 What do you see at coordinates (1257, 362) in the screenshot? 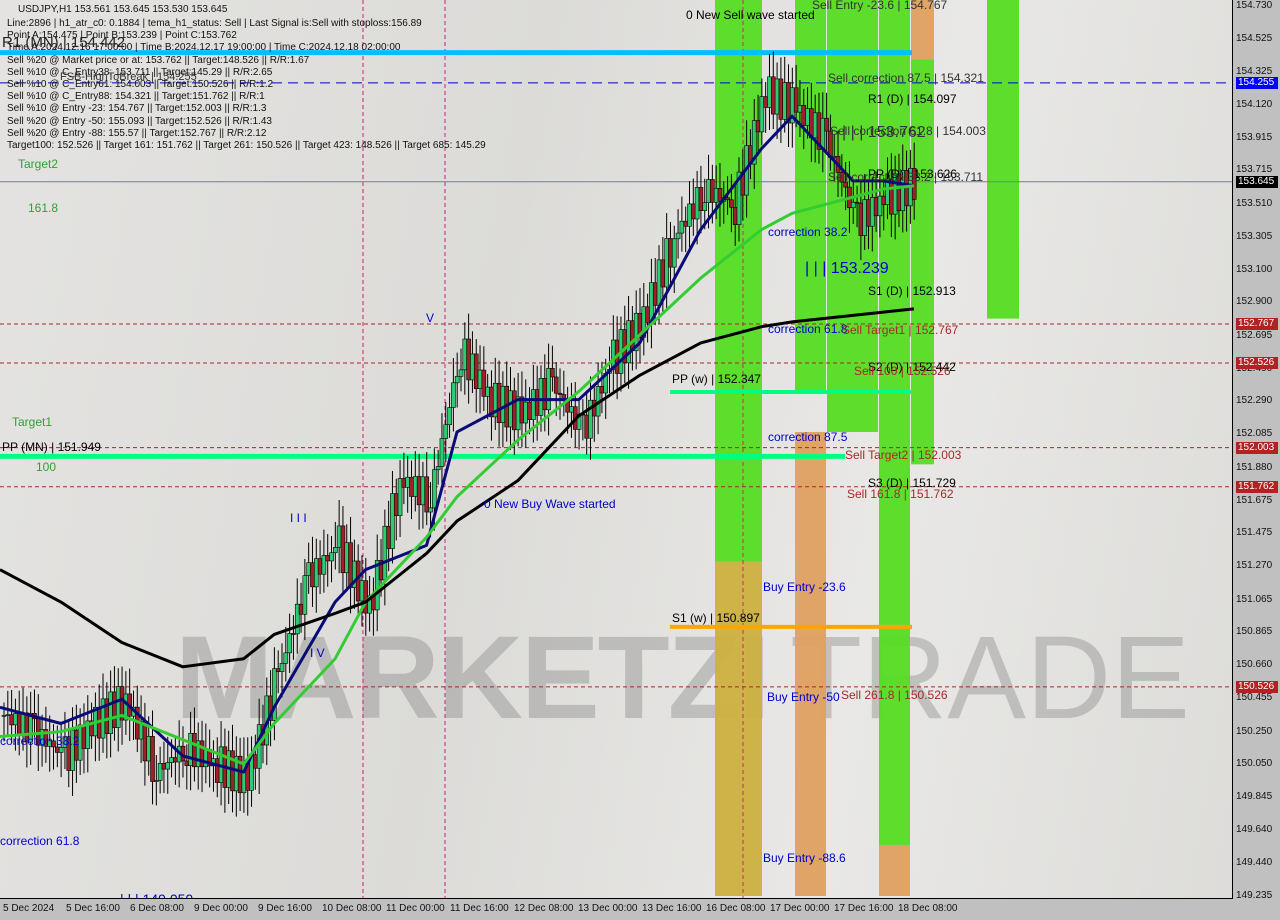
I see `price-badge: 152.526` at bounding box center [1257, 362].